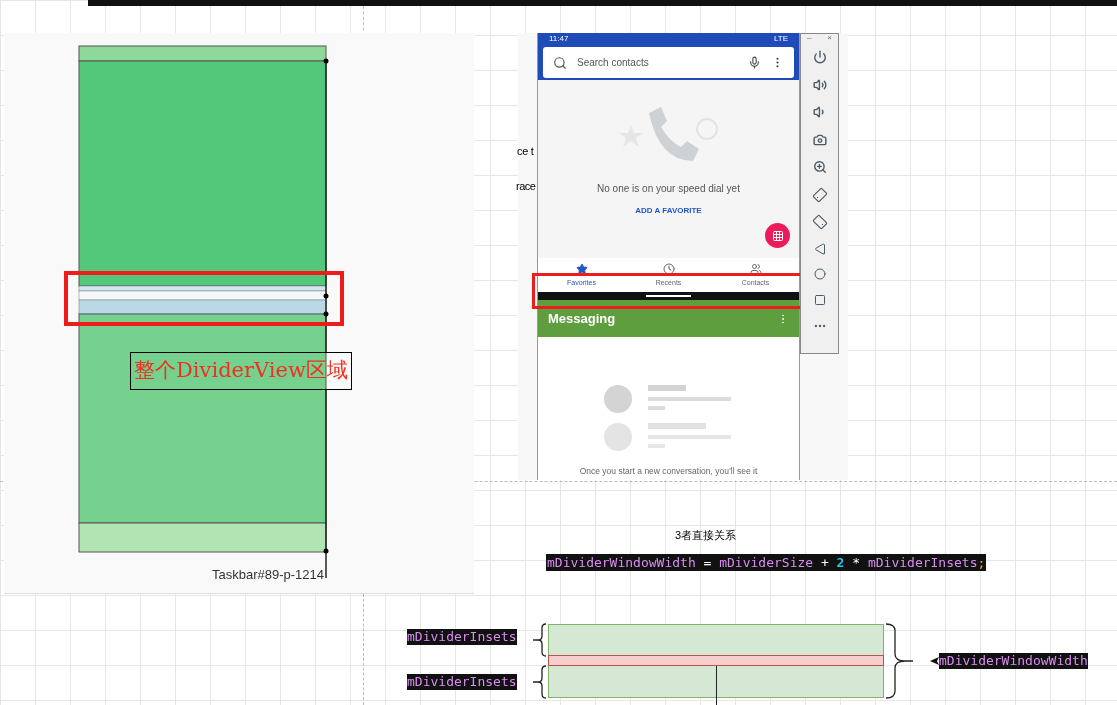  I want to click on search-field: Search contacts, so click(657, 62).